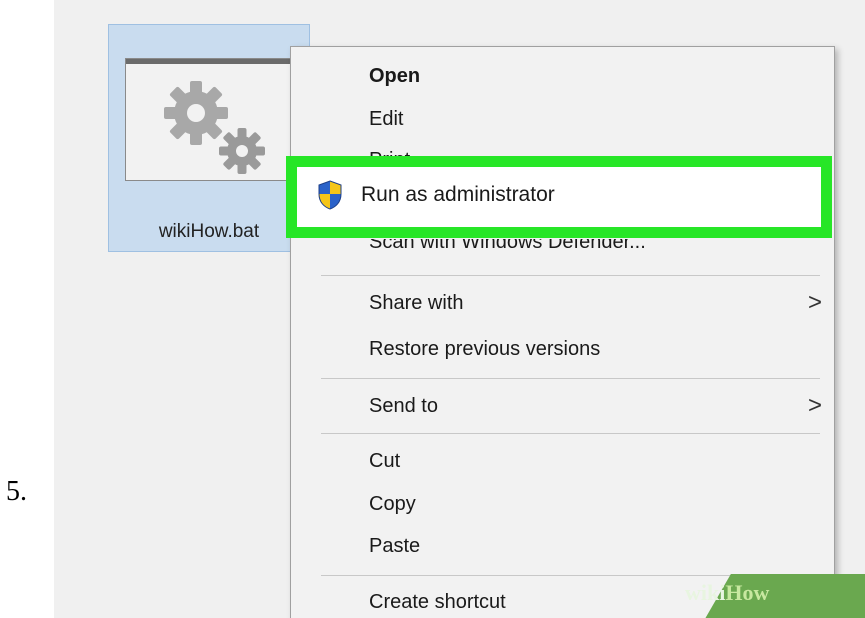  I want to click on highlighted-menu-item-run-as-administrator: Run as administrator, so click(559, 197).